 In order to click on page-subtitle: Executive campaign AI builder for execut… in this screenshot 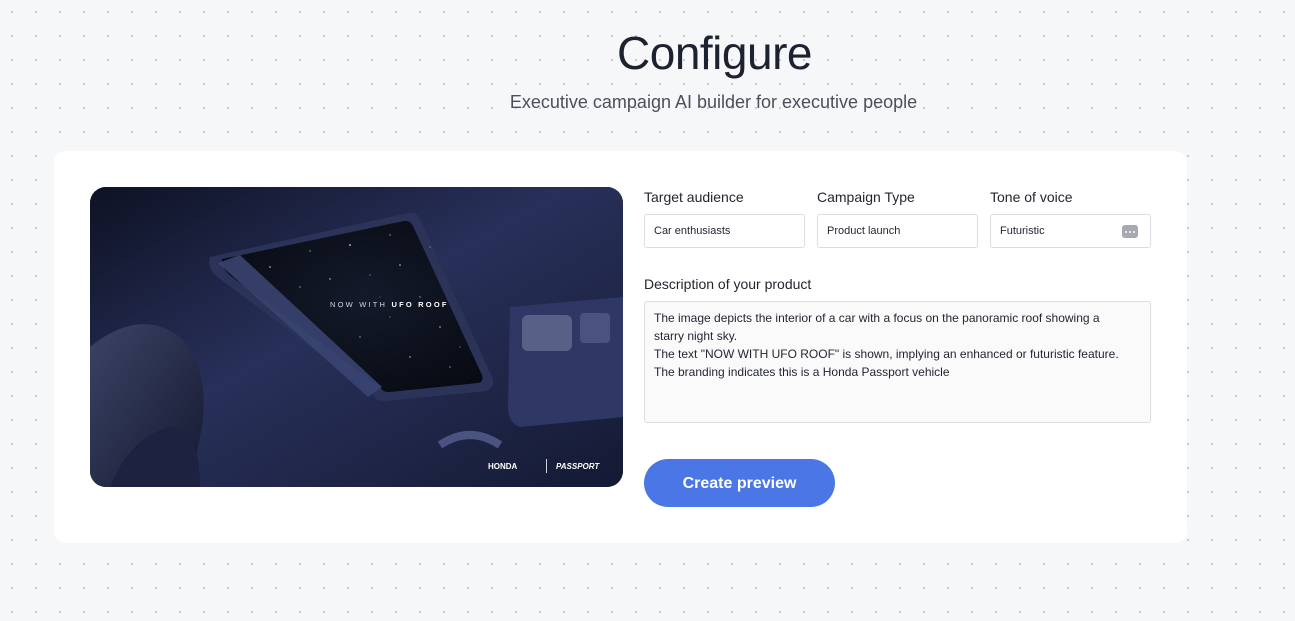, I will do `click(713, 102)`.